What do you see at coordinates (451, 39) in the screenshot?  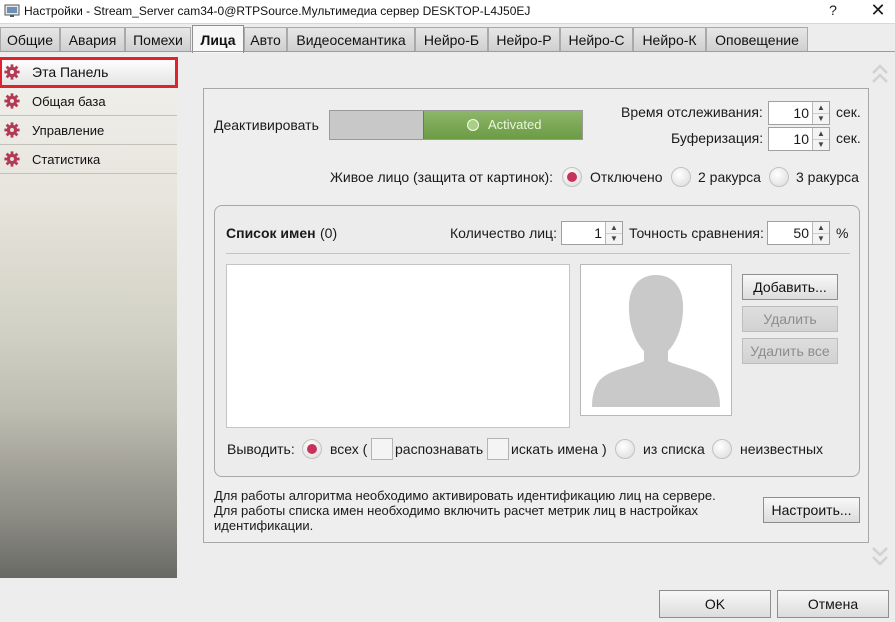 I see `tab-neuro-b: Нейро-Б` at bounding box center [451, 39].